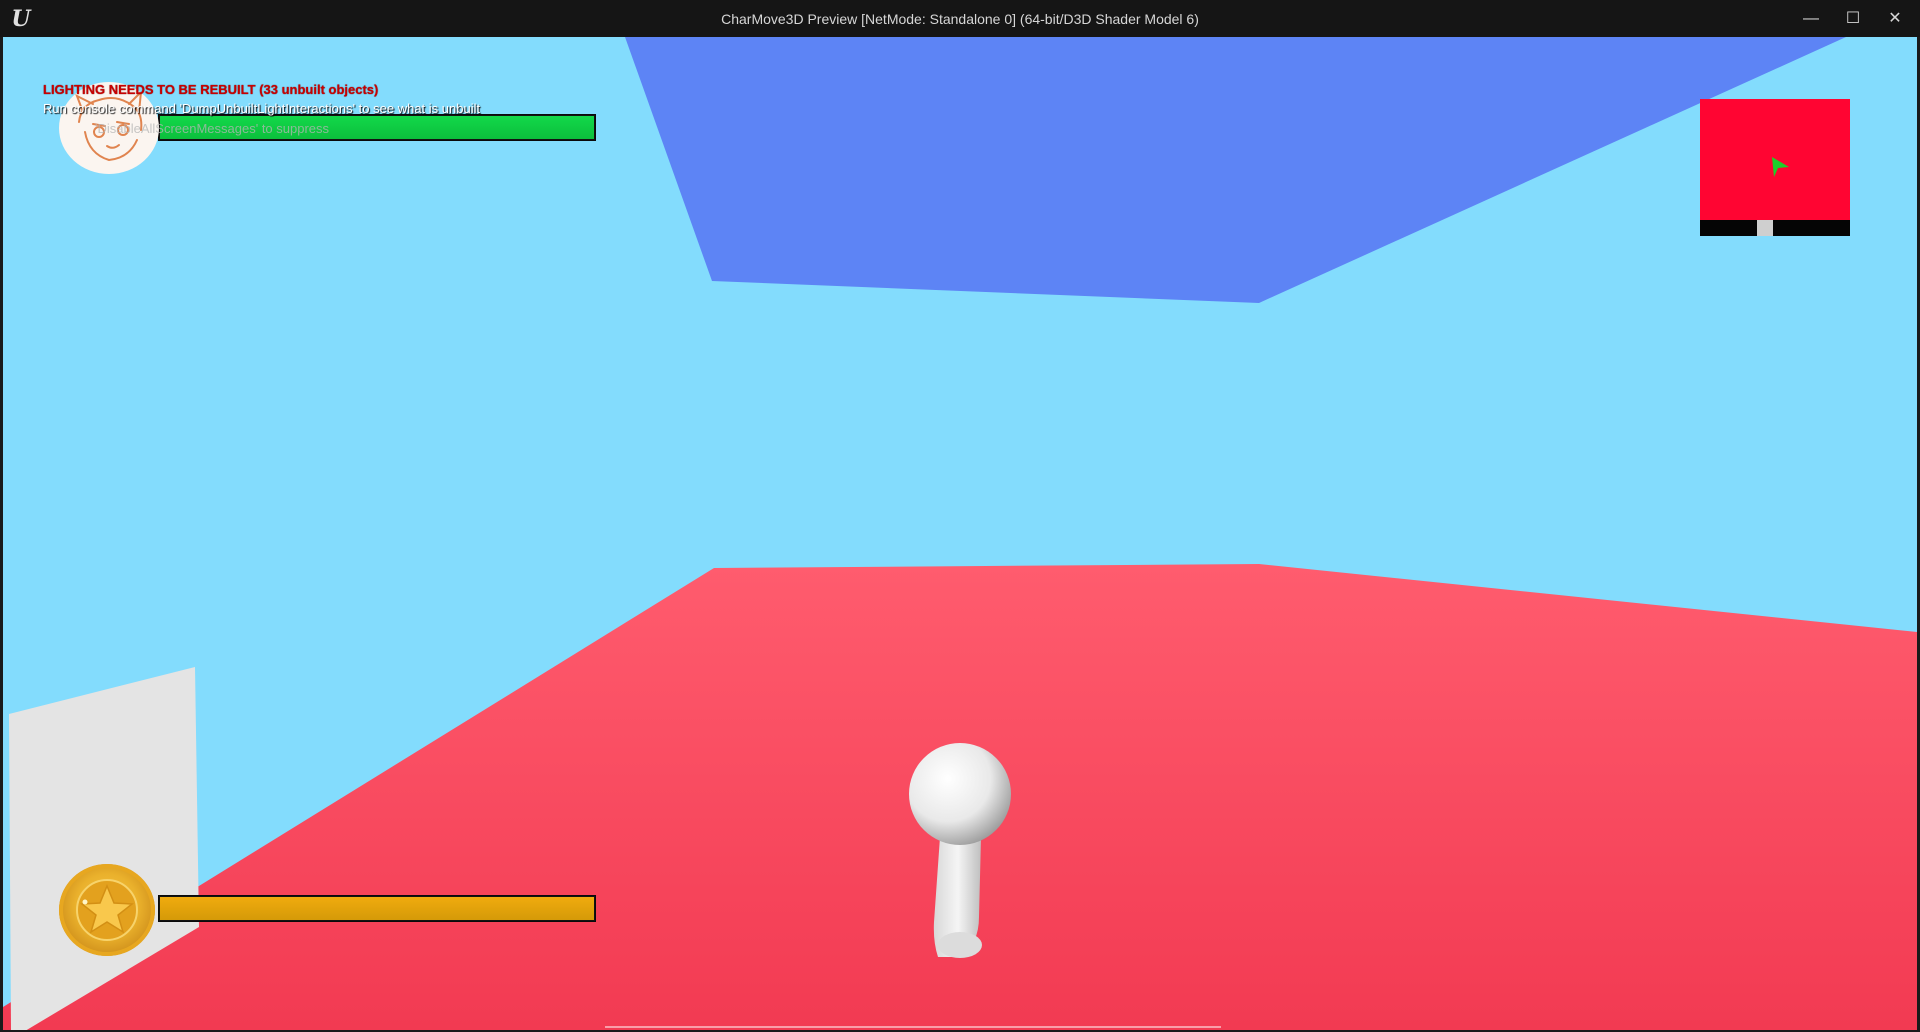 This screenshot has width=1920, height=1032. What do you see at coordinates (1775, 228) in the screenshot?
I see `minimap-footer` at bounding box center [1775, 228].